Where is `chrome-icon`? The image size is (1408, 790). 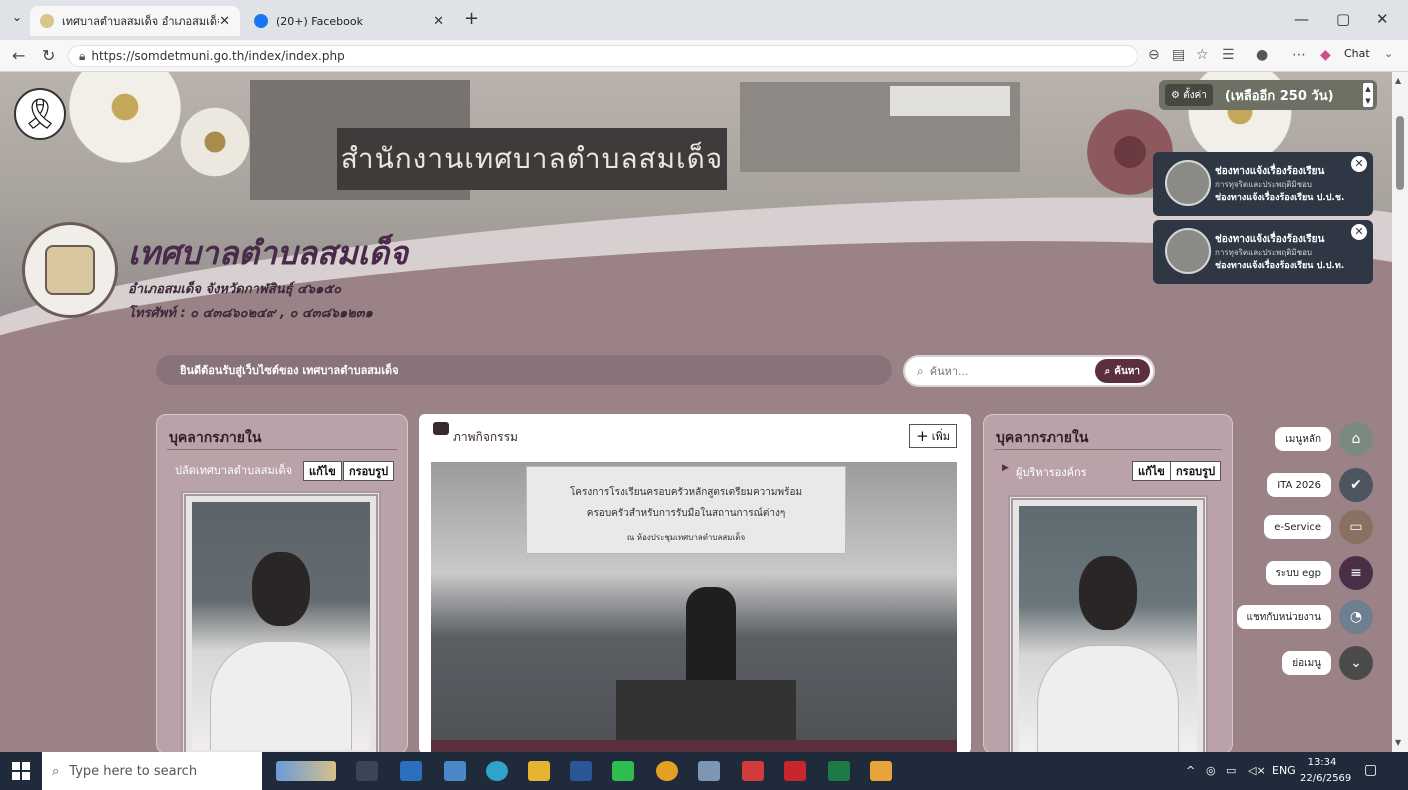
chrome-icon is located at coordinates (667, 771).